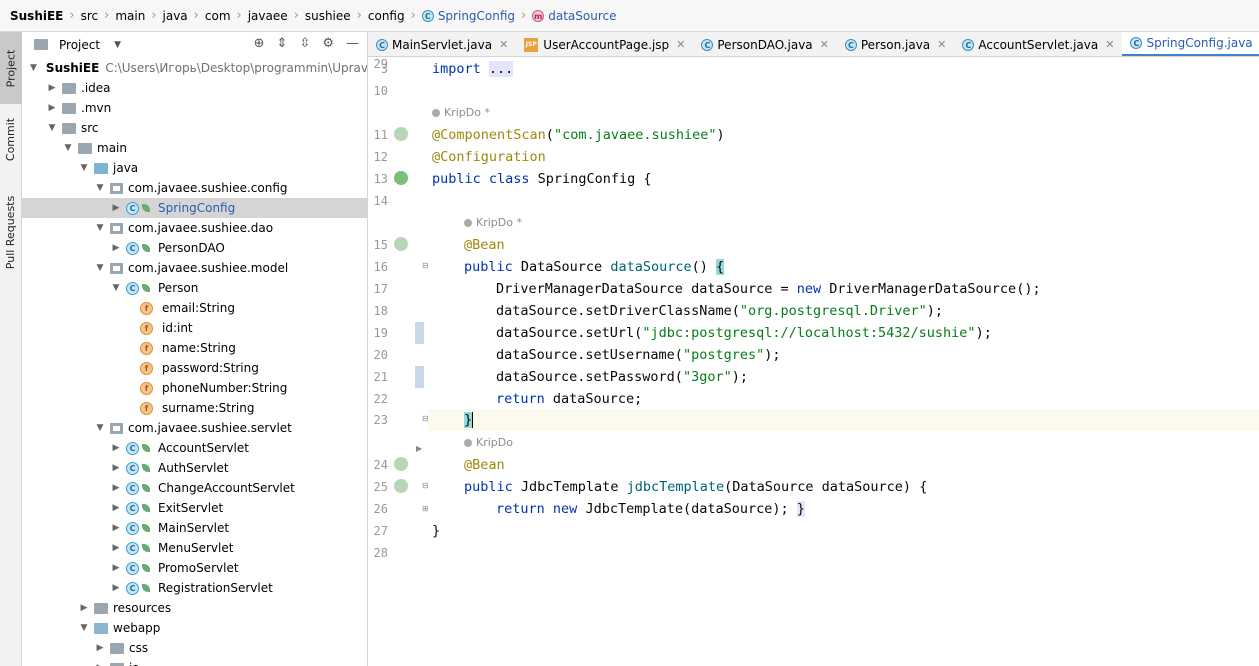 Image resolution: width=1259 pixels, height=666 pixels. What do you see at coordinates (194, 268) in the screenshot?
I see `tree-item-package-model: ▼ com.javaee.sushiee.model` at bounding box center [194, 268].